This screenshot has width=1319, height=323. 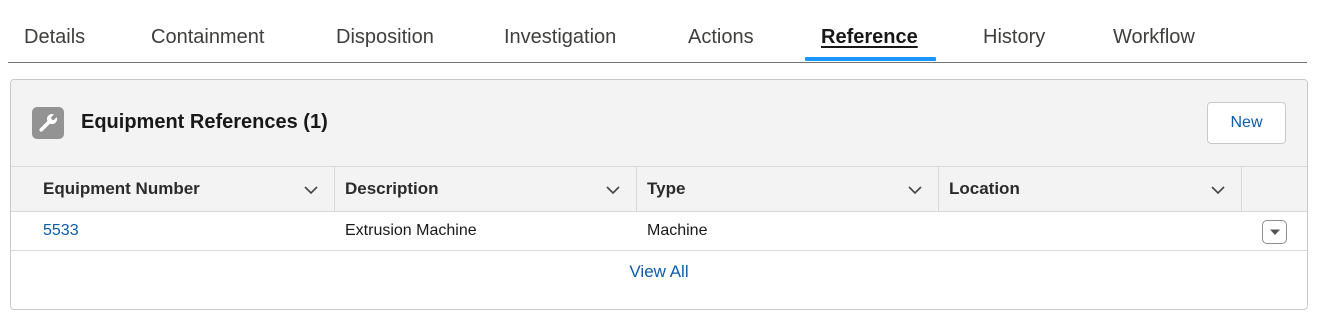 What do you see at coordinates (788, 189) in the screenshot?
I see `column-header-type: Type` at bounding box center [788, 189].